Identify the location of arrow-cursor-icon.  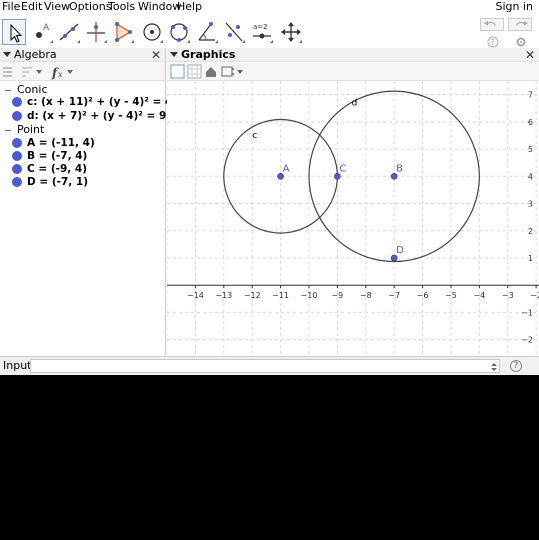
(16, 33).